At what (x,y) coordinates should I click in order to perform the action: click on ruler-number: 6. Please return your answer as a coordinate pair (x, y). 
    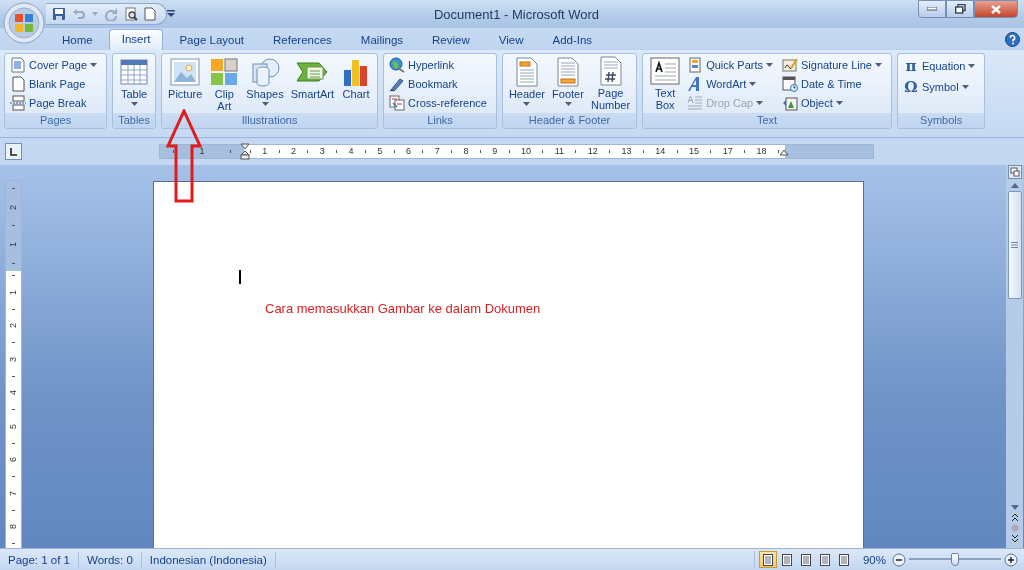
    Looking at the image, I should click on (409, 151).